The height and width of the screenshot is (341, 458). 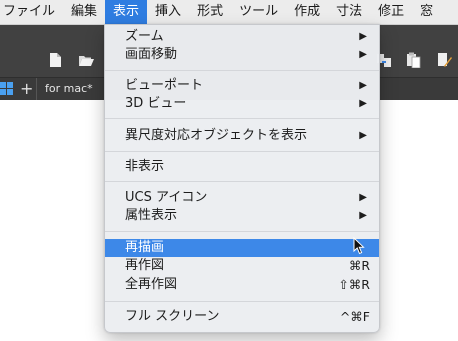 I want to click on mouse-pointer-icon, so click(x=359, y=246).